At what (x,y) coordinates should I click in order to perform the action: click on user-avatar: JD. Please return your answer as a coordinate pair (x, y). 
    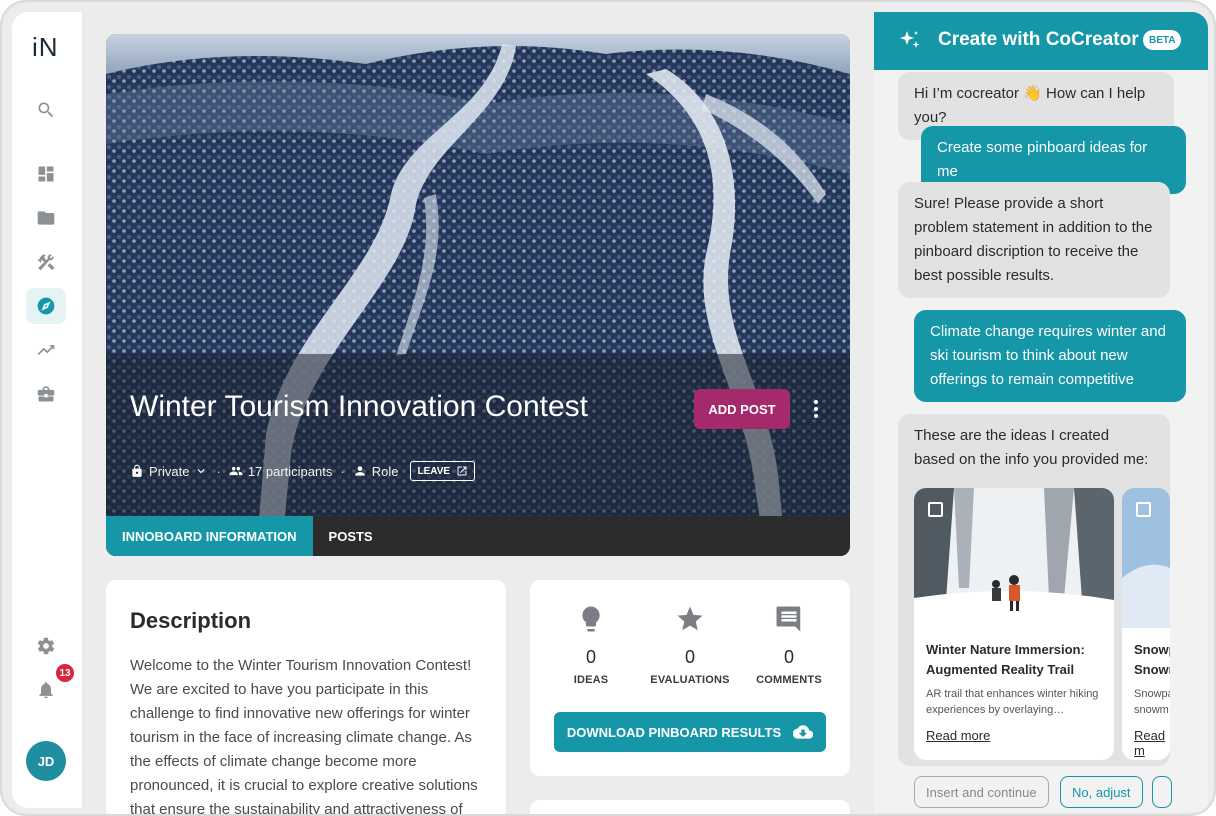
    Looking at the image, I should click on (46, 761).